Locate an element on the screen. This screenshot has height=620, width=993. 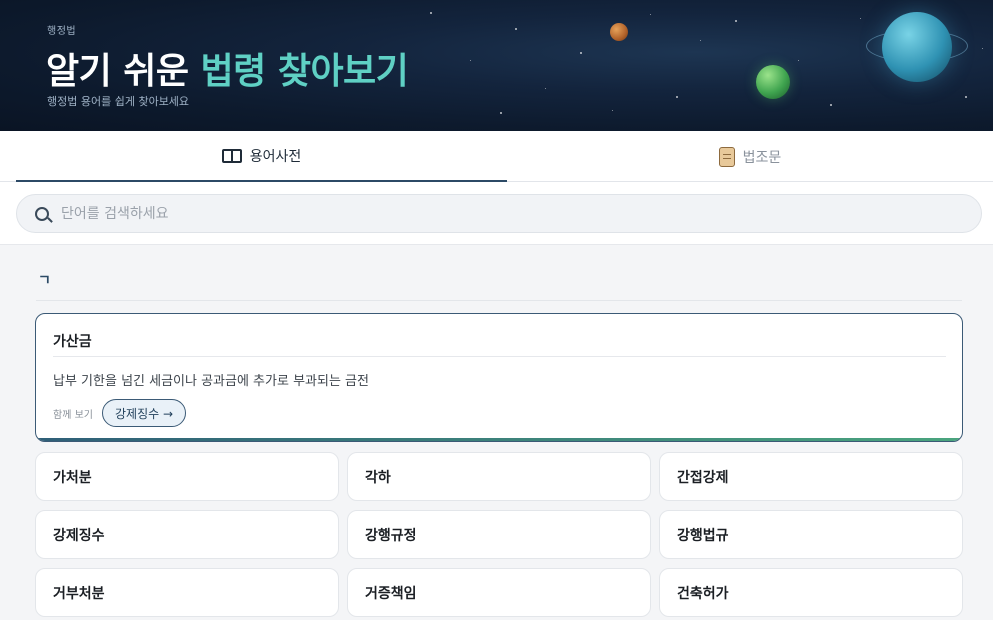
page-title: 알기 쉬운 법령 찾아보기 is located at coordinates (227, 68).